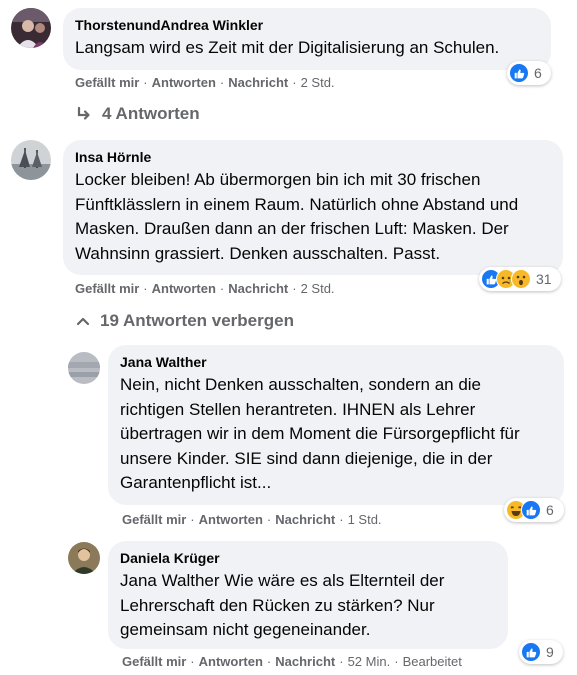 The height and width of the screenshot is (675, 577). Describe the element at coordinates (307, 25) in the screenshot. I see `comment-author: ThorstenundAndrea Winkler` at that location.